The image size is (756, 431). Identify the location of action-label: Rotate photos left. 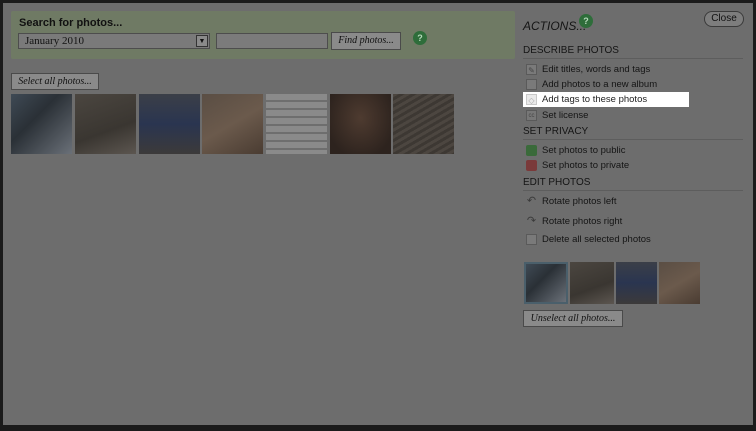
(579, 201).